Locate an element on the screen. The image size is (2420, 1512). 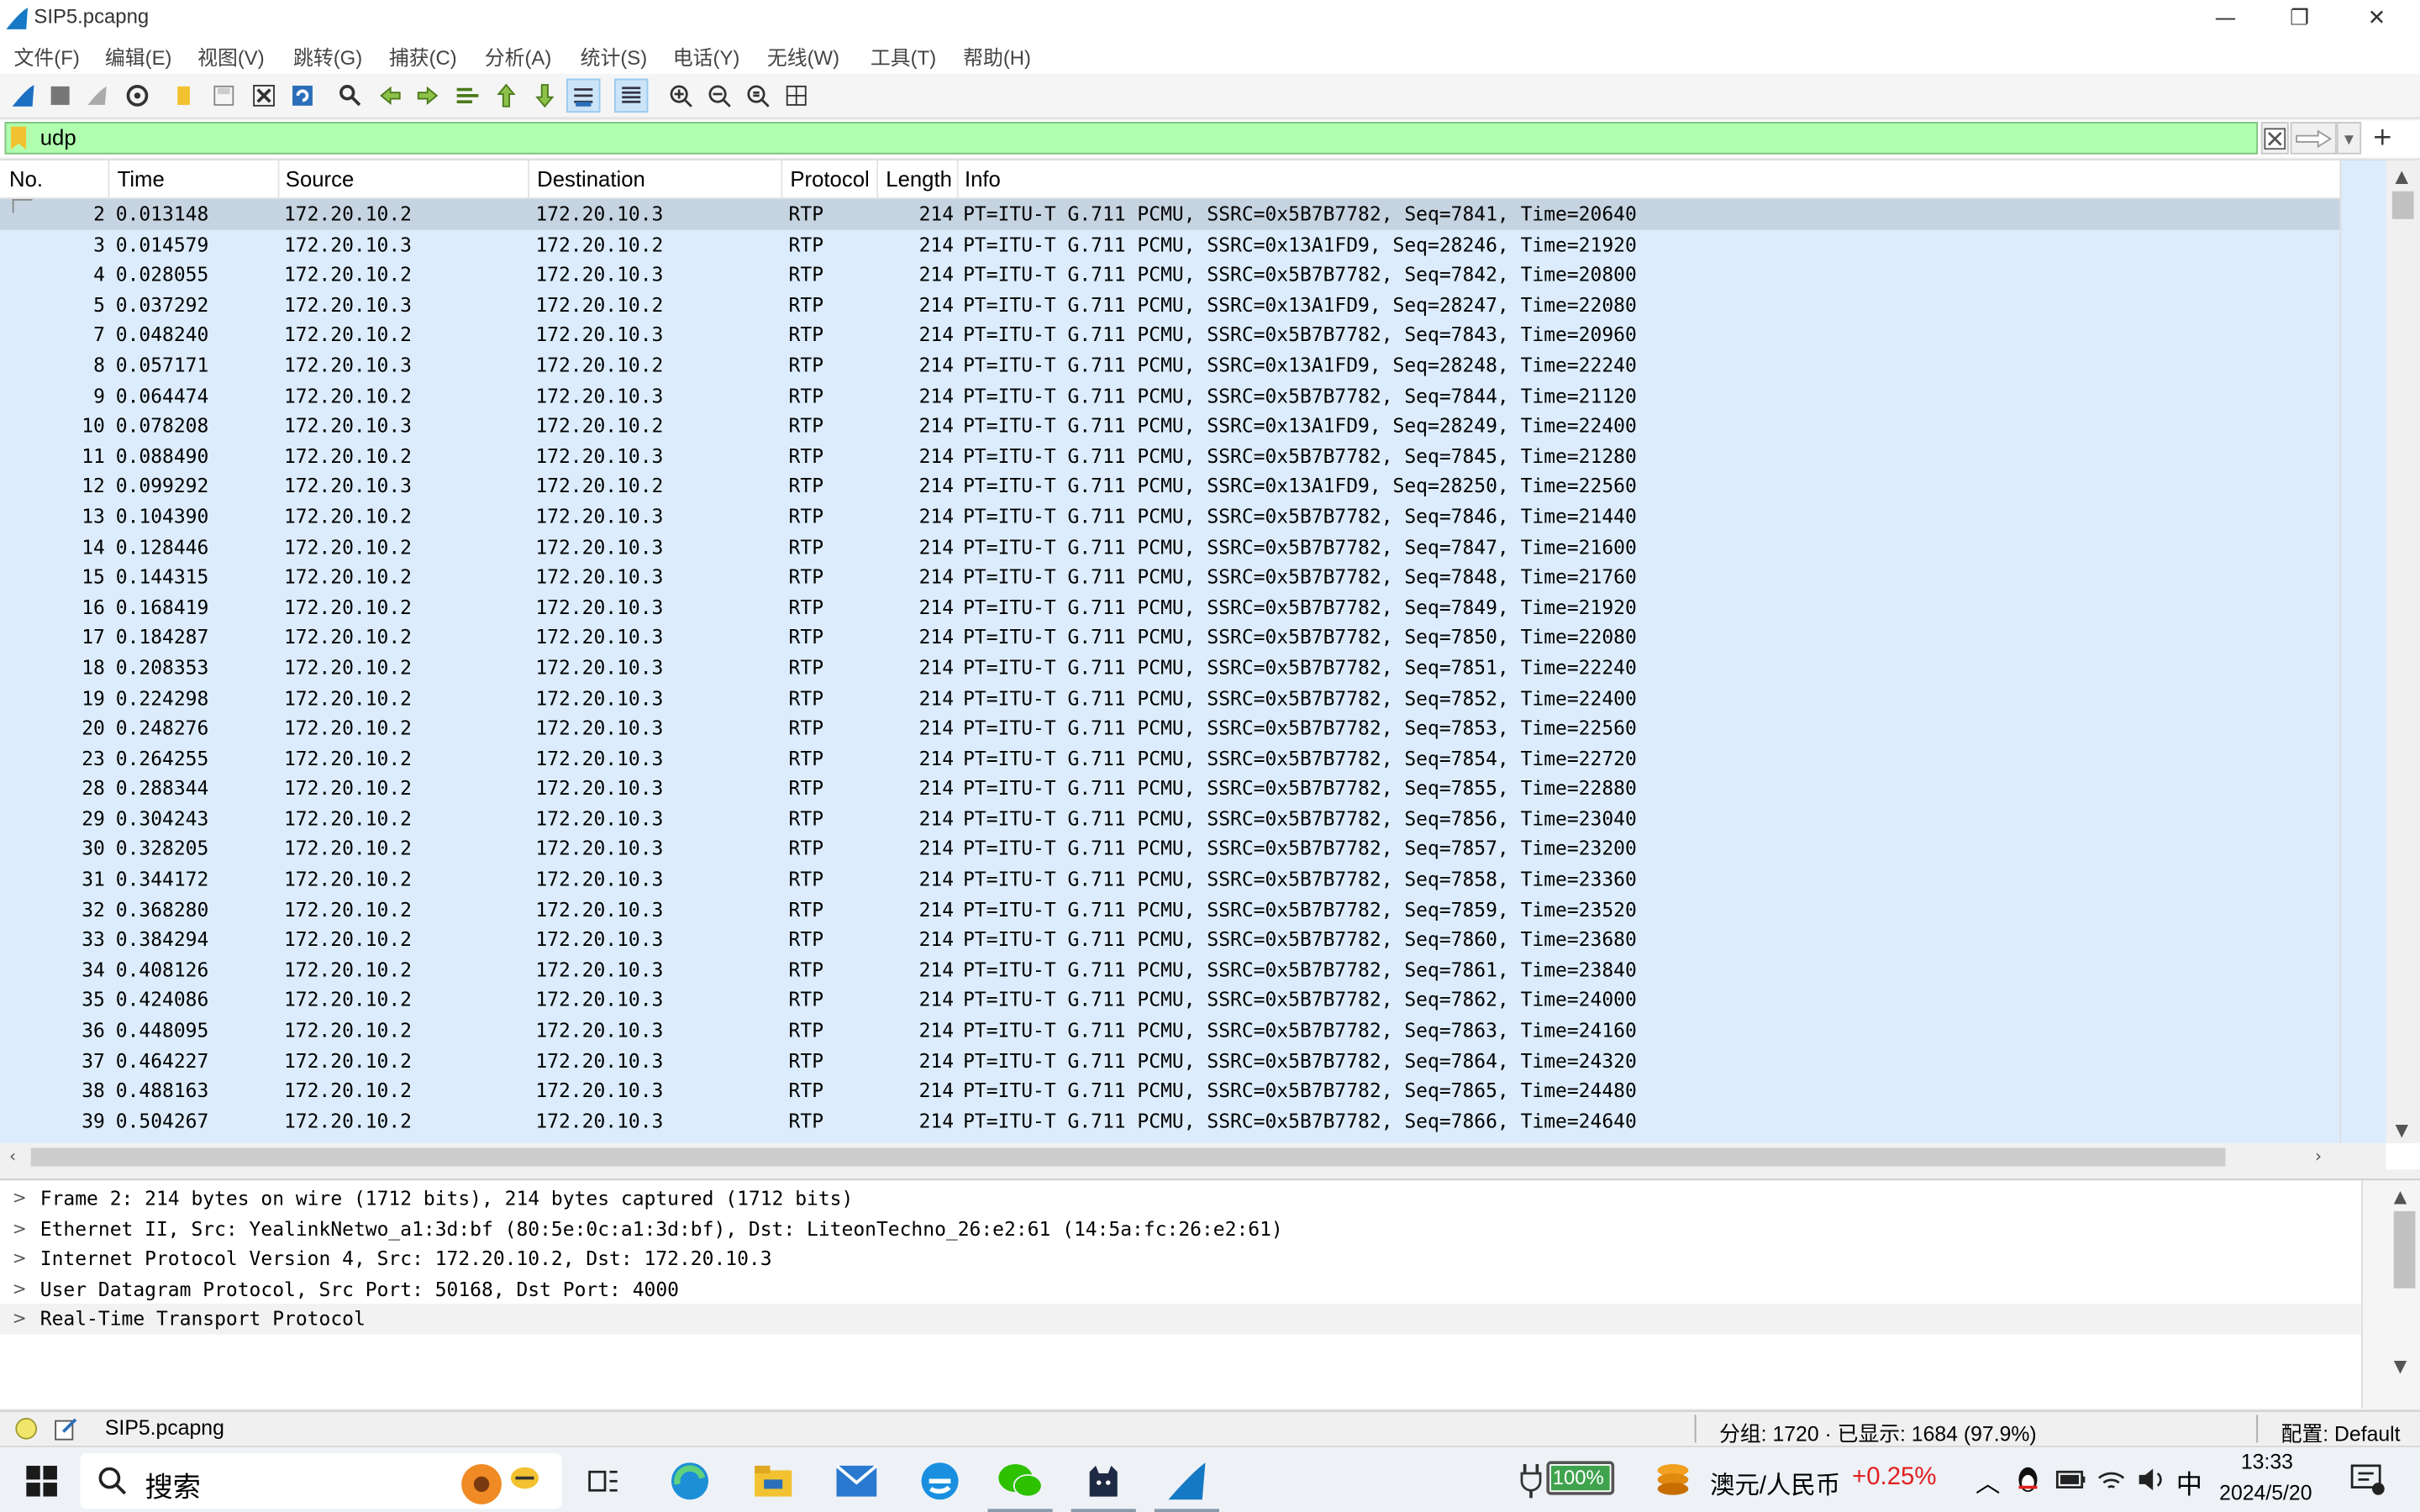
go-forward-icon is located at coordinates (428, 96).